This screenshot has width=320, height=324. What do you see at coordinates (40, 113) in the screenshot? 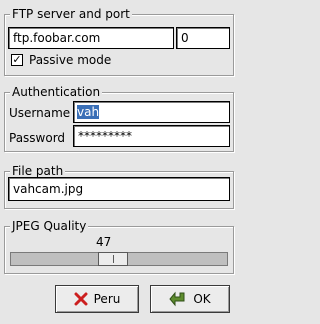
I see `username-label: Username` at bounding box center [40, 113].